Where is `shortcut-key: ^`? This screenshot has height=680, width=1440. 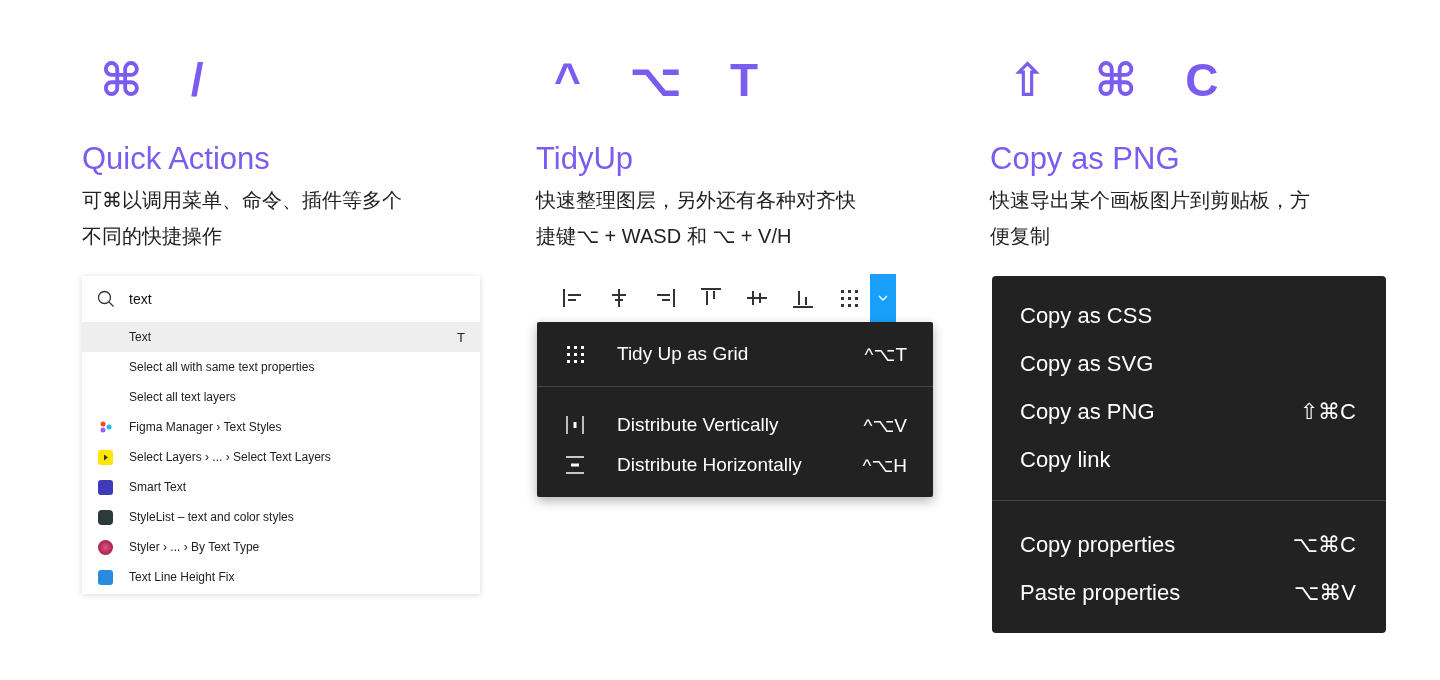
shortcut-key: ^ is located at coordinates (567, 80).